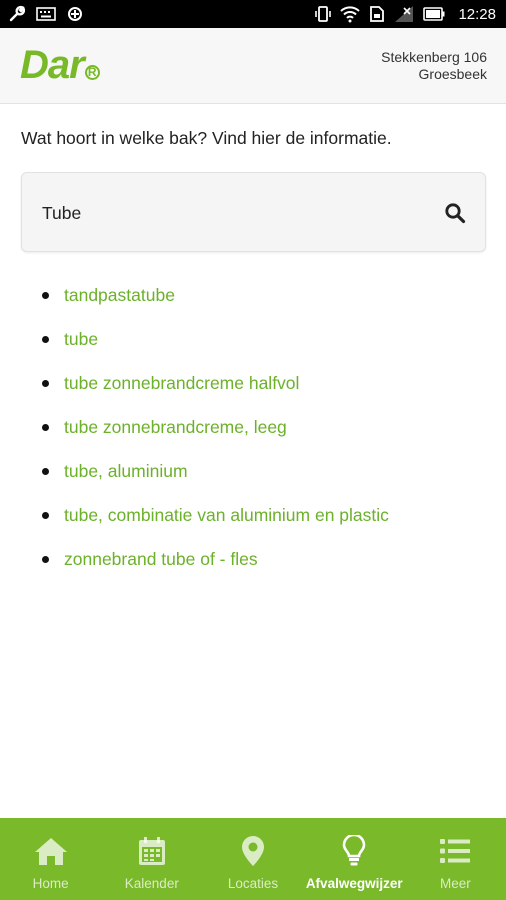 This screenshot has width=506, height=900. I want to click on nav-locations: Locaties, so click(252, 859).